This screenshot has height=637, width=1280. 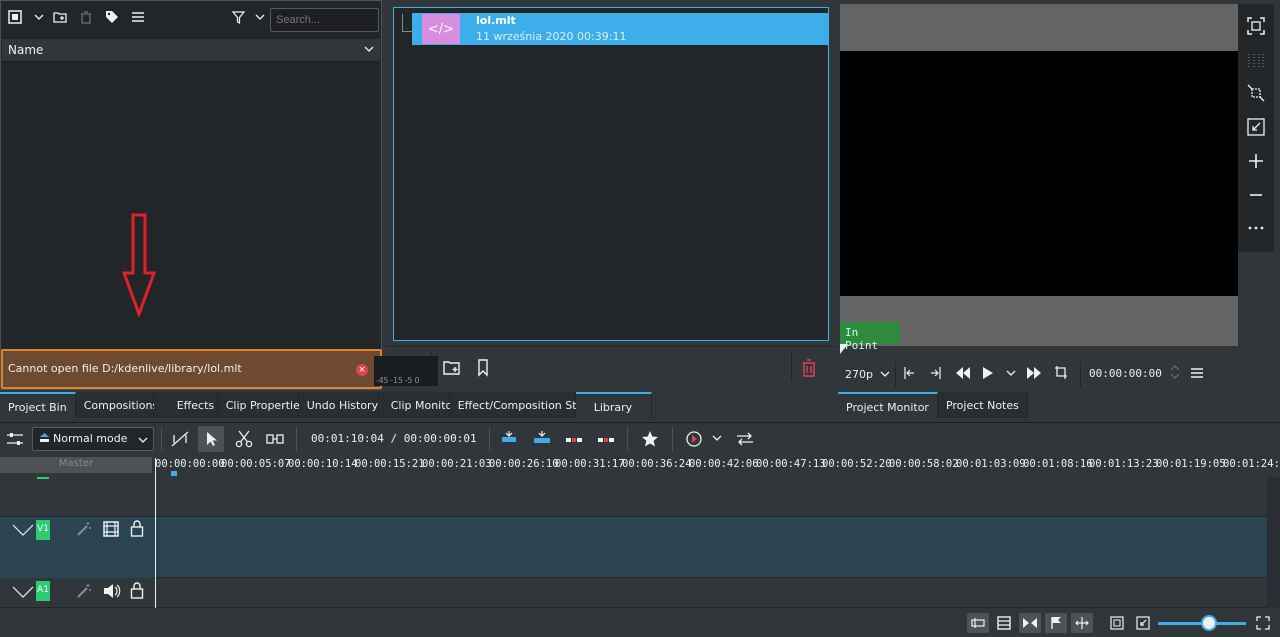 I want to click on name-column-header: Name, so click(x=191, y=50).